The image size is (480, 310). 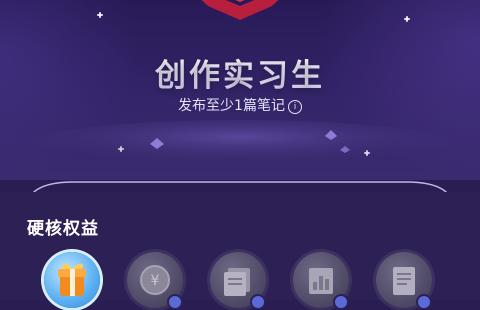 I want to click on badge-title: 创作实习生, so click(x=240, y=72).